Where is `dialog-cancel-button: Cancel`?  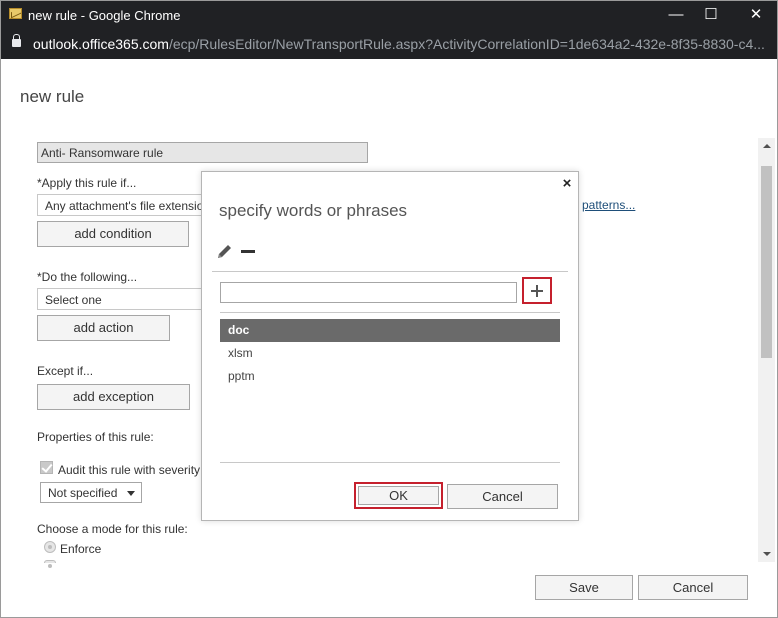 dialog-cancel-button: Cancel is located at coordinates (502, 496).